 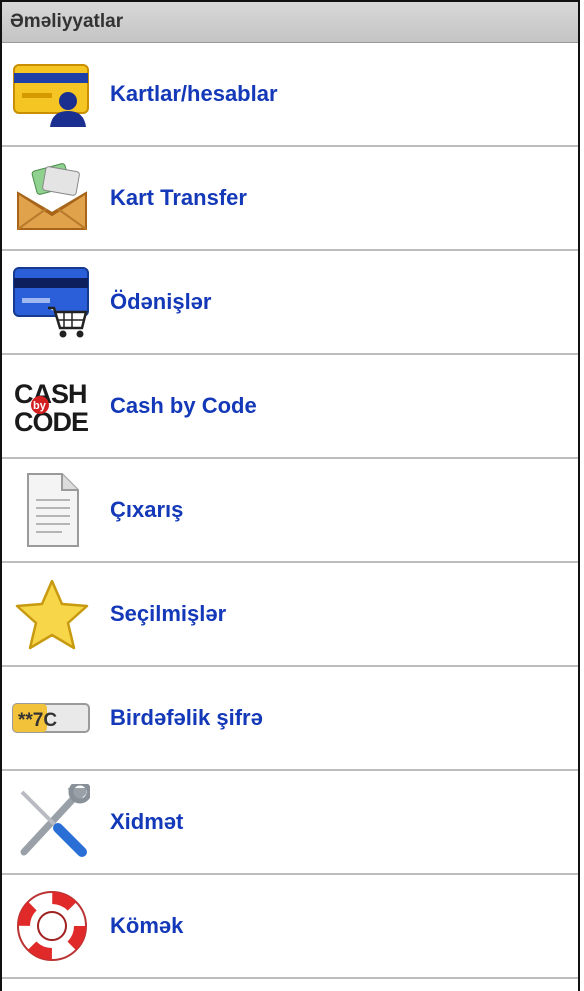 What do you see at coordinates (168, 613) in the screenshot?
I see `menu-item-label: Seçilmişlər` at bounding box center [168, 613].